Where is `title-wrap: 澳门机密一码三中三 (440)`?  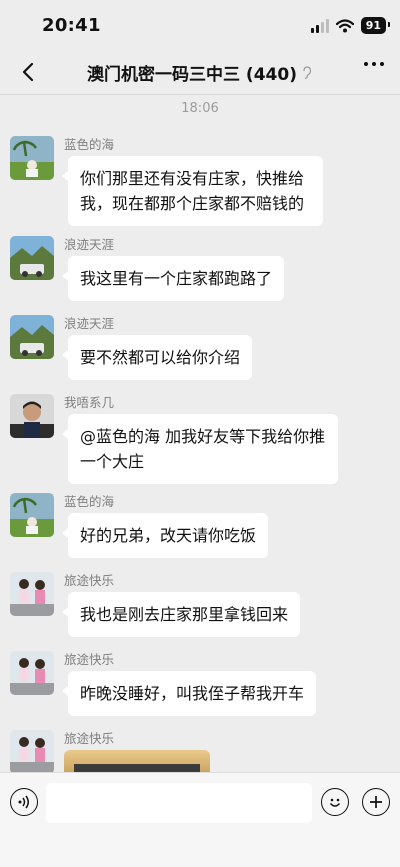
title-wrap: 澳门机密一码三中三 (440) is located at coordinates (200, 72).